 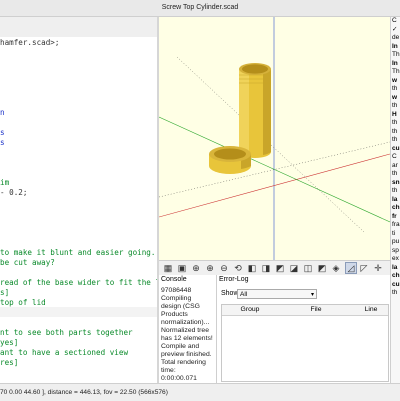 I want to click on code-line: s], so click(x=5, y=292).